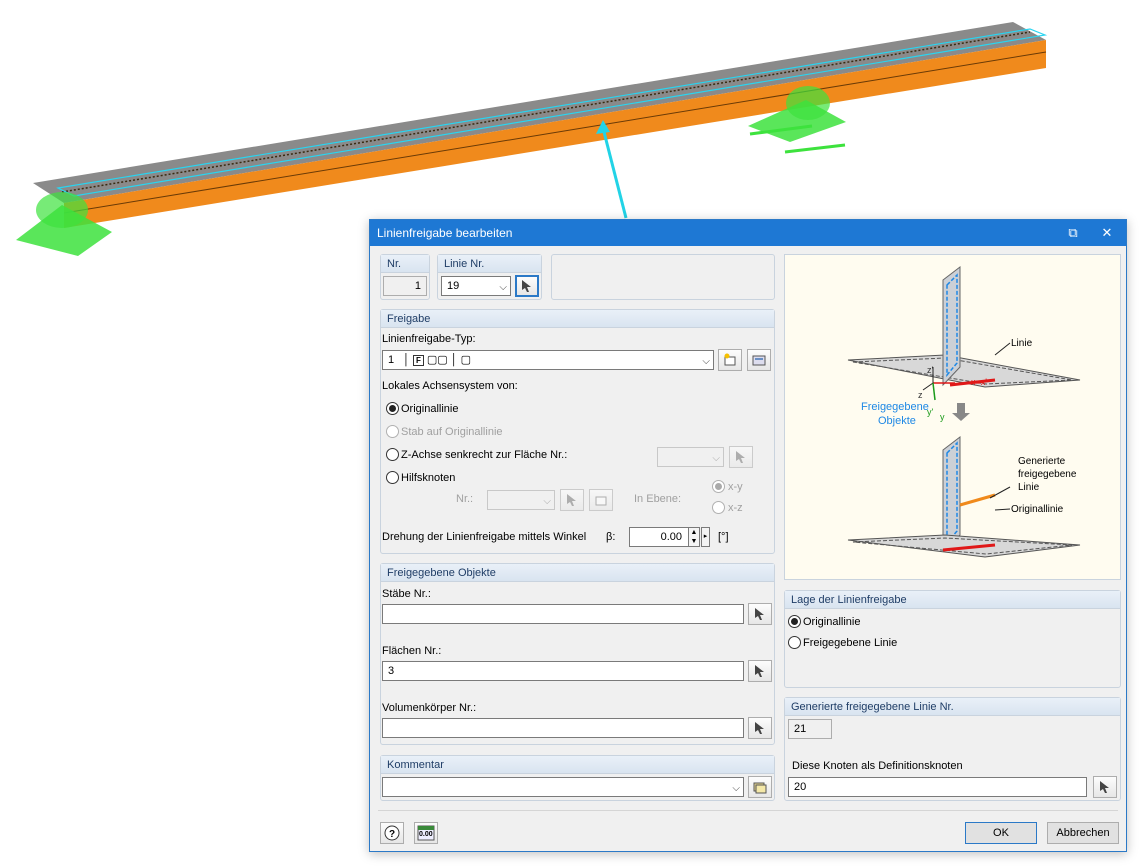 The height and width of the screenshot is (866, 1143). I want to click on generiert-header: Generierte freigegebene Linie Nr., so click(952, 707).